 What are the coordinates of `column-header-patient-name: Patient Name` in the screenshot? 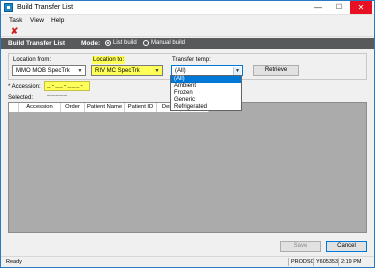 It's located at (105, 107).